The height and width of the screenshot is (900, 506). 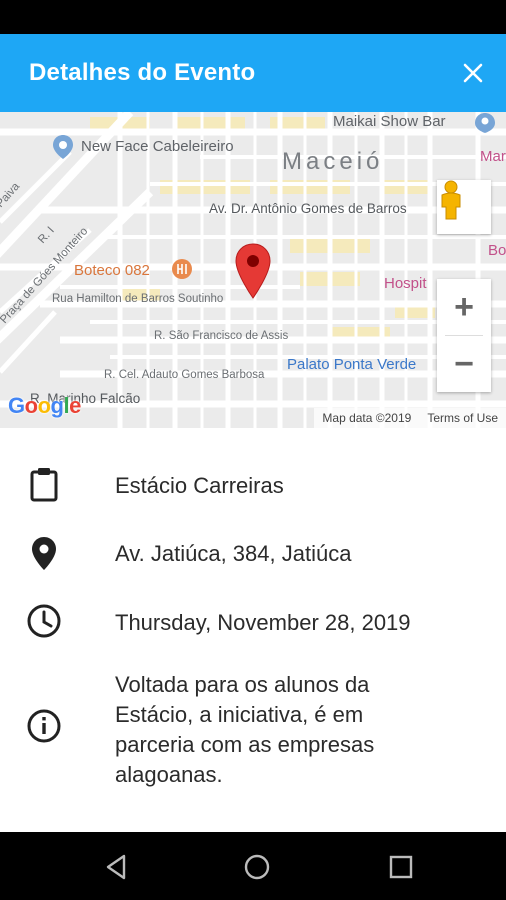 What do you see at coordinates (199, 485) in the screenshot?
I see `event-name: Estácio Carreiras` at bounding box center [199, 485].